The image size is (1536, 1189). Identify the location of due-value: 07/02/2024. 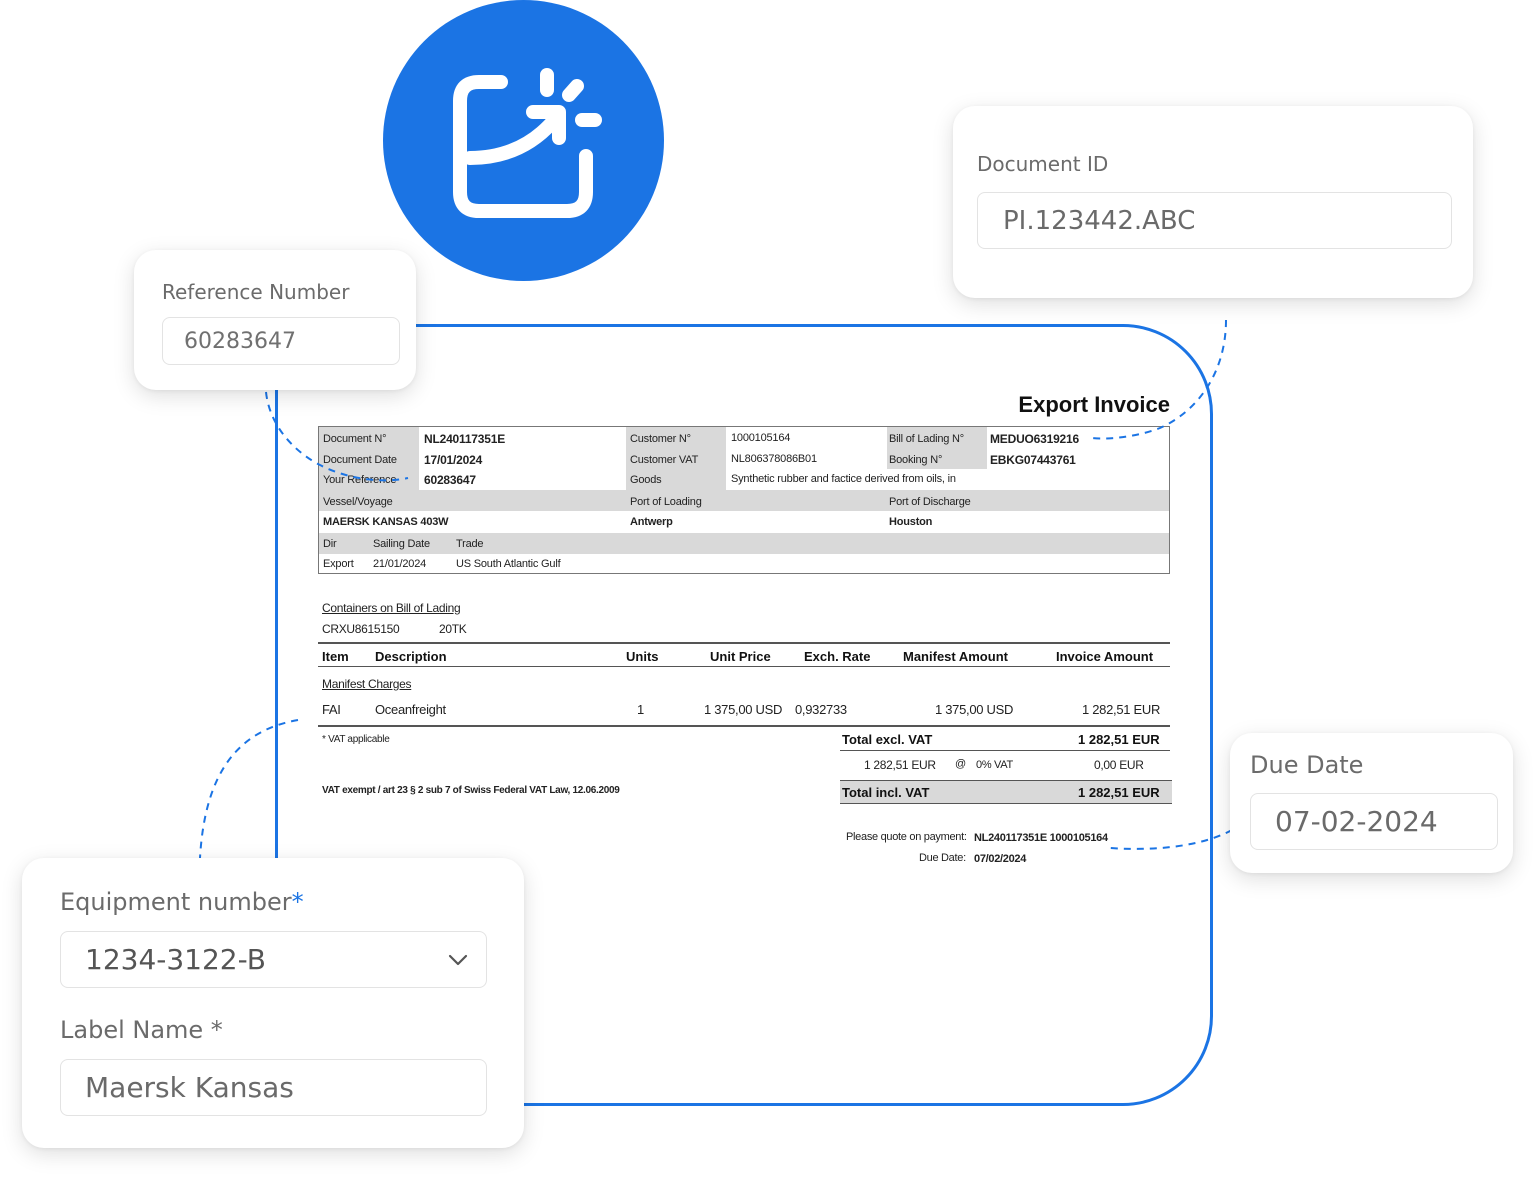
(1000, 859).